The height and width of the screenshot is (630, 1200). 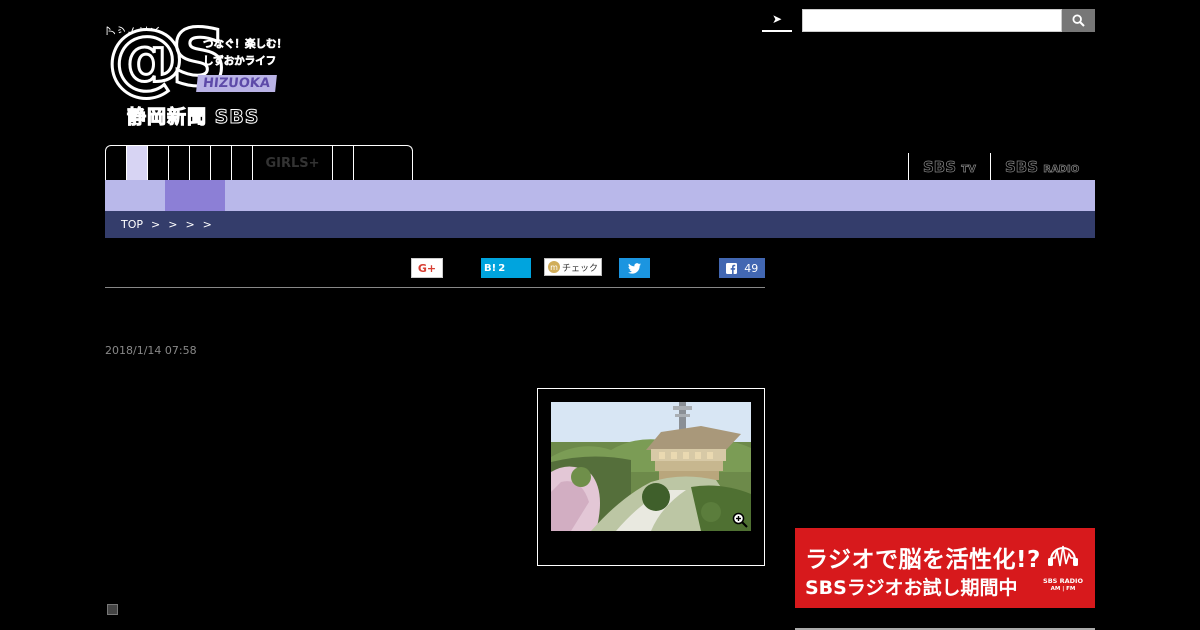 I want to click on ad-logo: SBS RADIO AM | FM, so click(x=1063, y=570).